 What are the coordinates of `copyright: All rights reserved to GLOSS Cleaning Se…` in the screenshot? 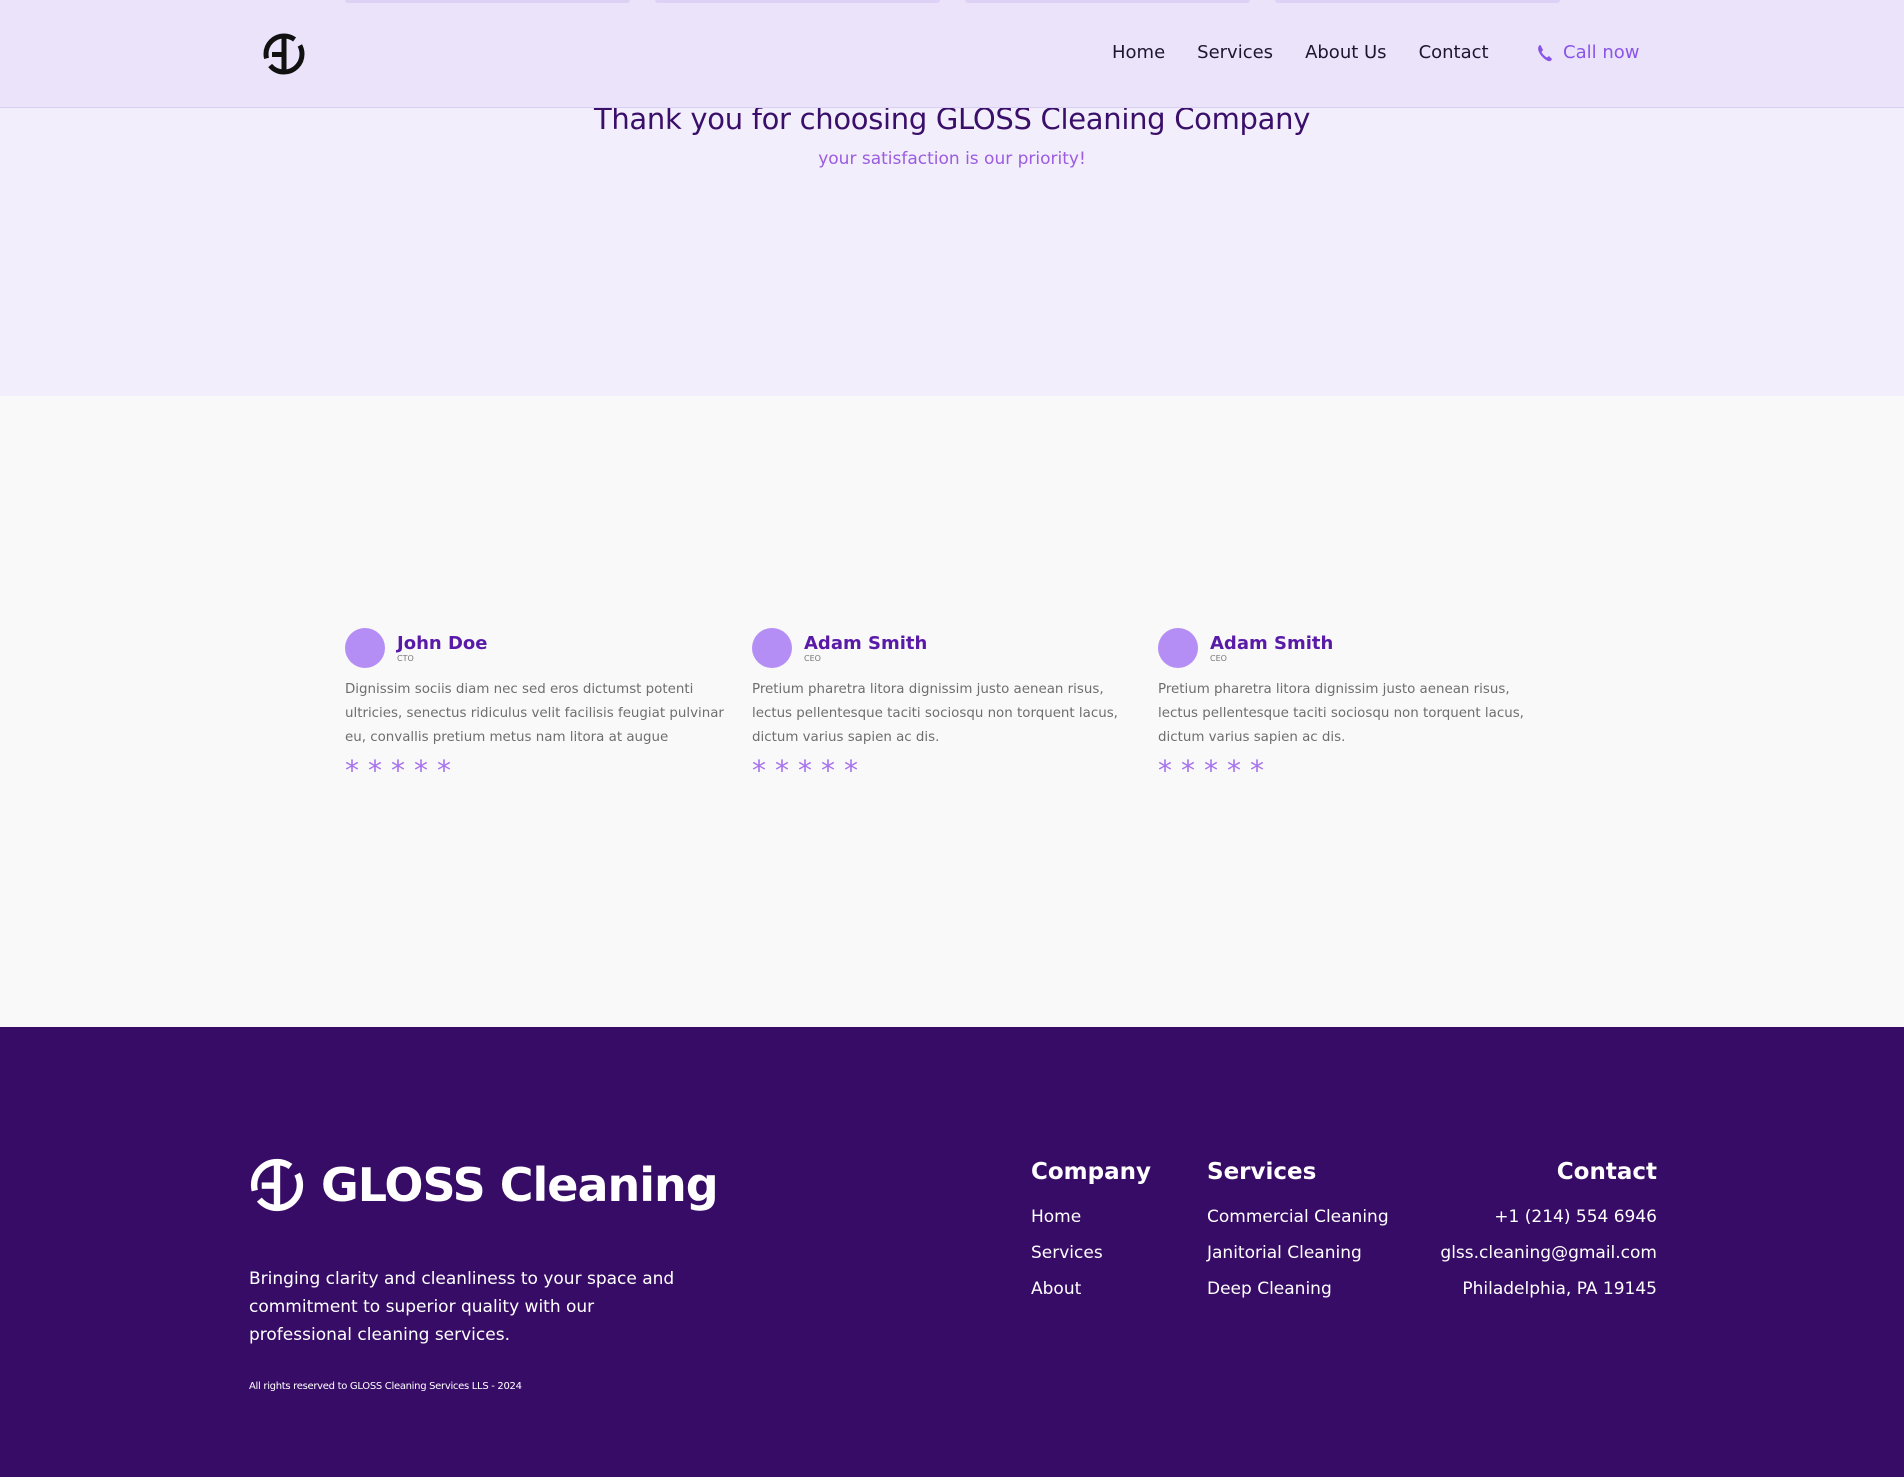 It's located at (385, 1386).